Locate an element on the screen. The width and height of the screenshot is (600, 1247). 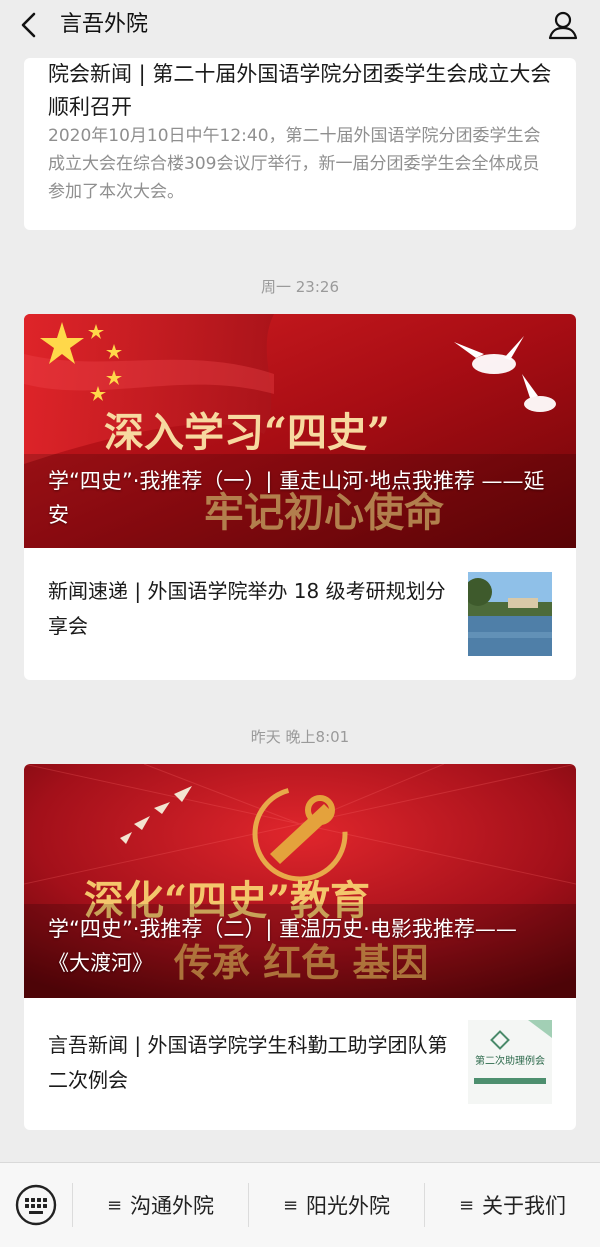
menu-item-about-us: ≡ 关于我们 is located at coordinates (512, 1205).